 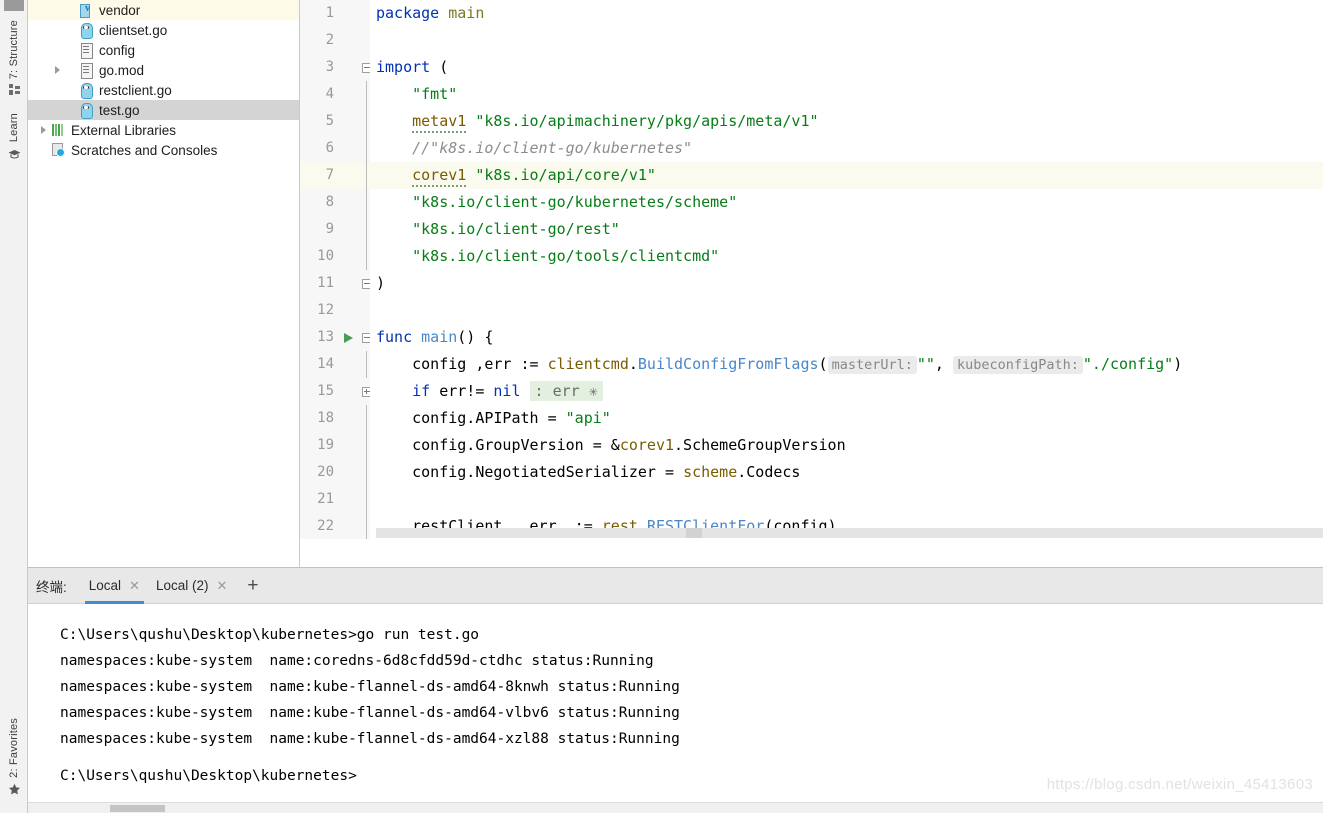 I want to click on line-number: 8, so click(x=329, y=202).